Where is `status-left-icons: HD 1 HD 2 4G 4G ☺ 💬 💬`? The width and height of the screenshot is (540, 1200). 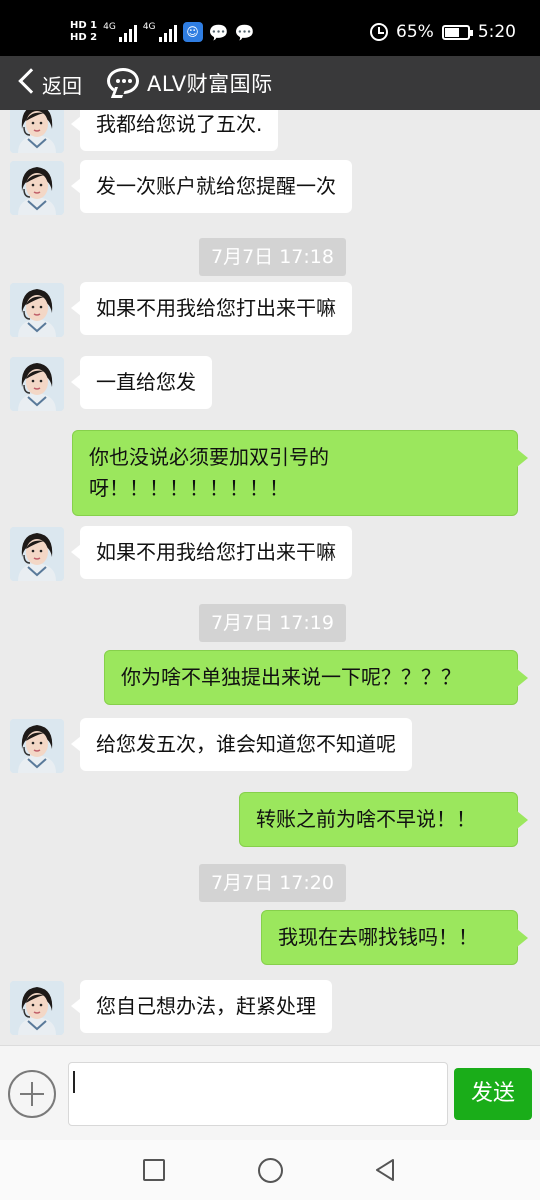
status-left-icons: HD 1 HD 2 4G 4G ☺ 💬 💬 is located at coordinates (162, 32).